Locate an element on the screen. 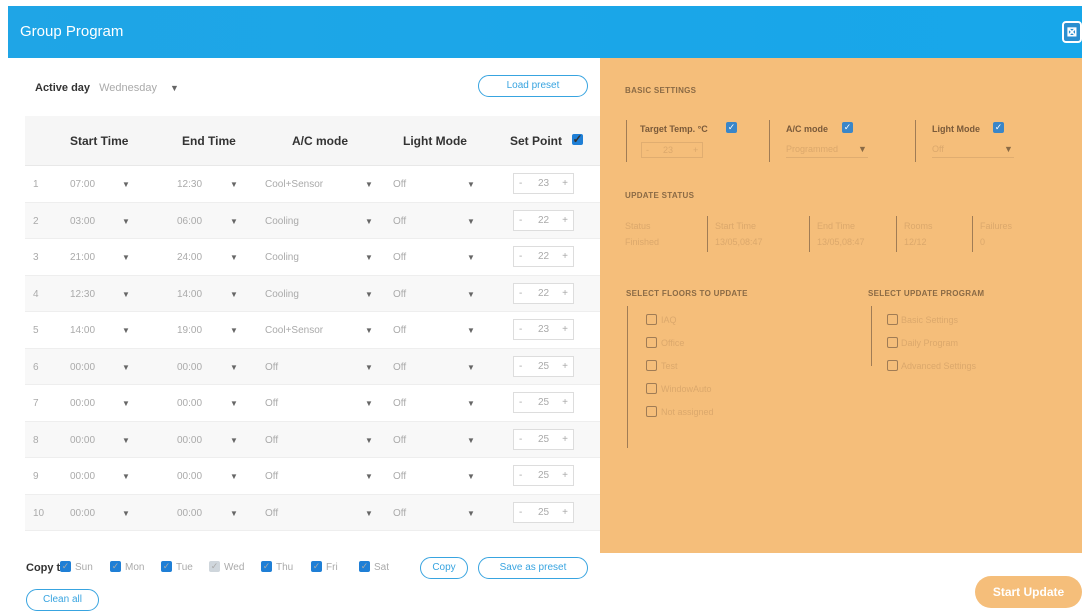  start-time-select: 21:00 is located at coordinates (82, 257).